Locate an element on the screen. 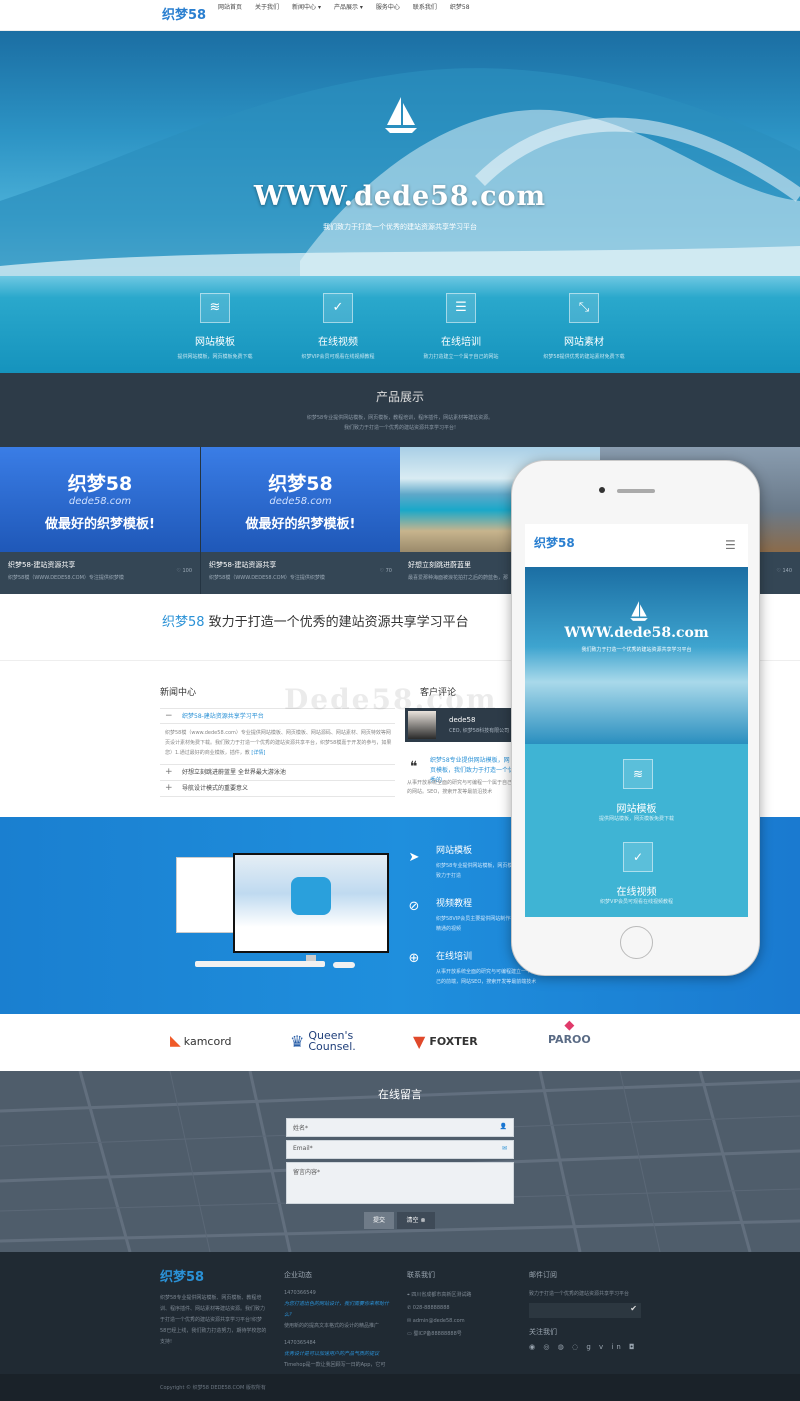  feature-templates: ≋ 网站模板 提供网站模板，网页模板免费下载 is located at coordinates (215, 326).